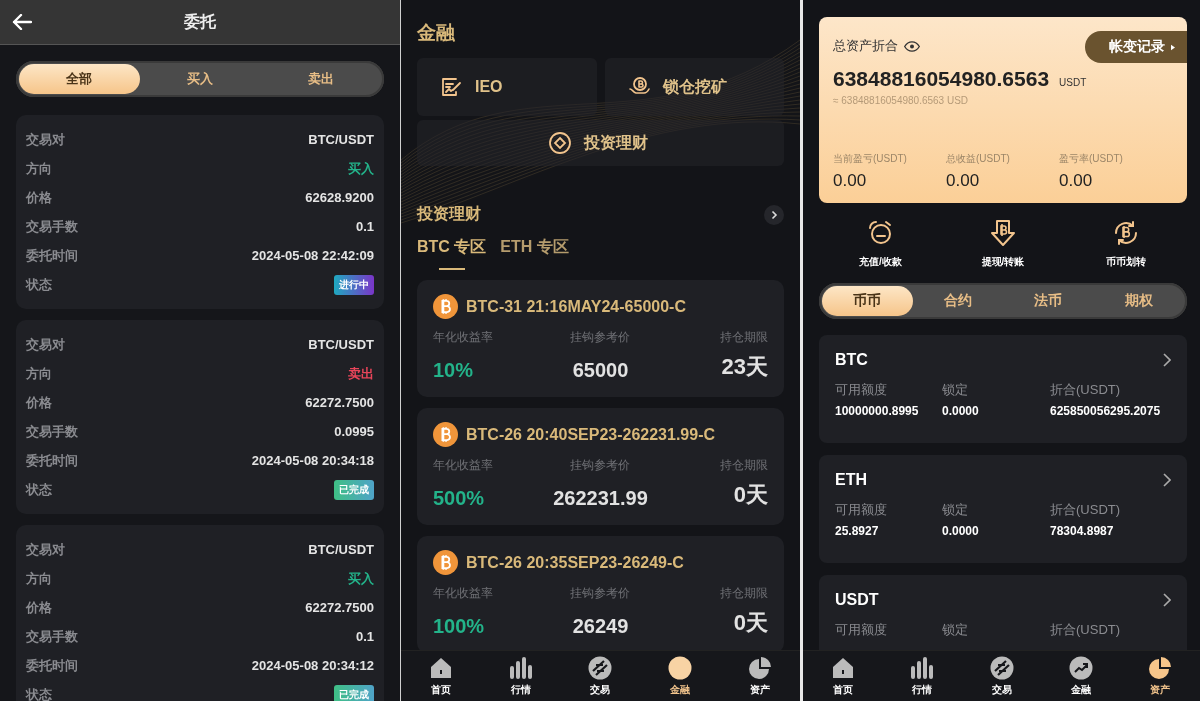  I want to click on filter-tab: 买入, so click(200, 79).